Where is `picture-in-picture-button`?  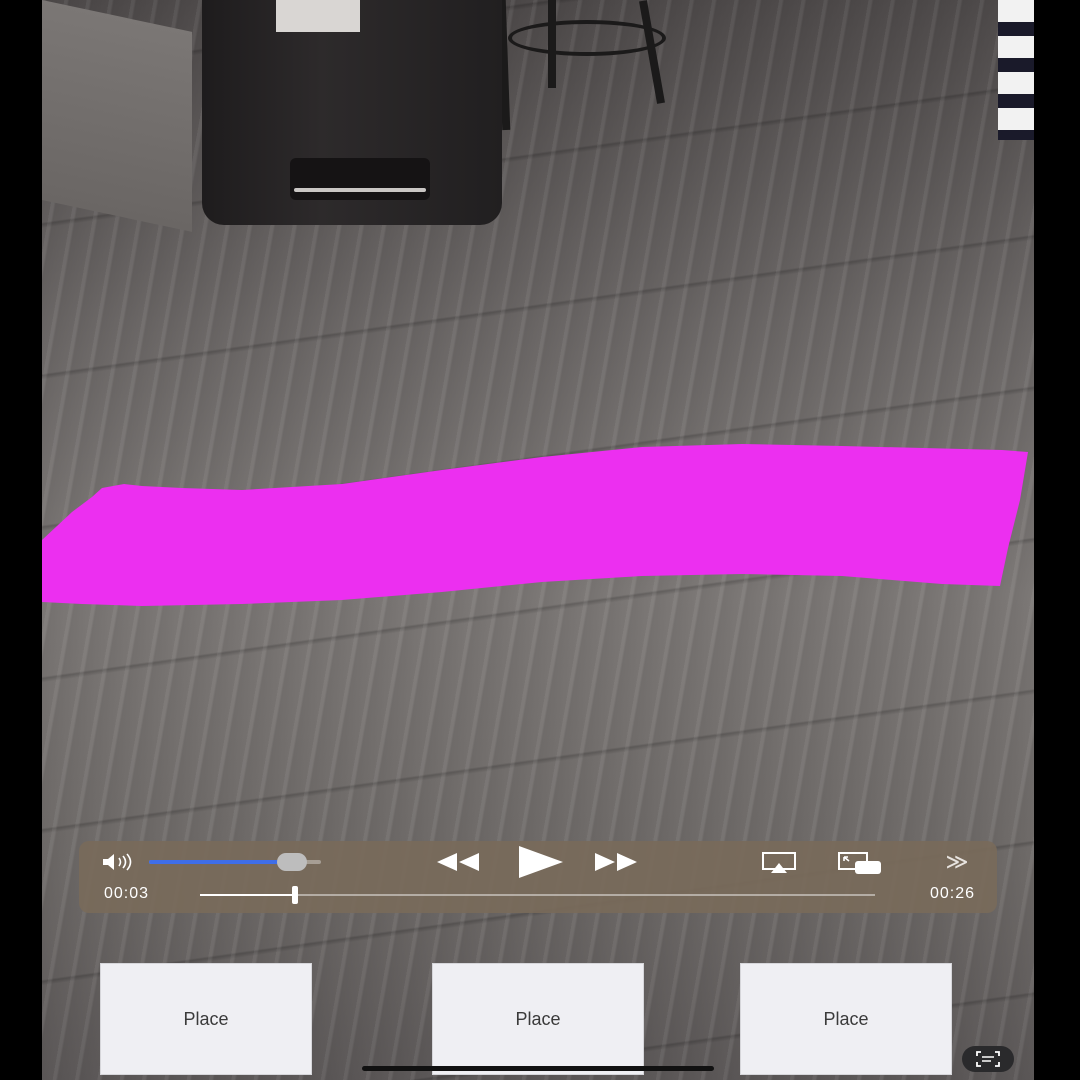
picture-in-picture-button is located at coordinates (860, 863).